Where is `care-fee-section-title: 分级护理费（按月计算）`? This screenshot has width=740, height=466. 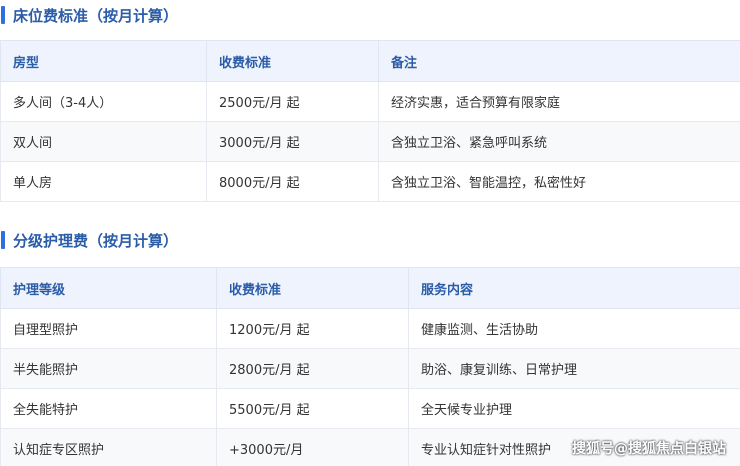
care-fee-section-title: 分级护理费（按月计算） is located at coordinates (89, 240).